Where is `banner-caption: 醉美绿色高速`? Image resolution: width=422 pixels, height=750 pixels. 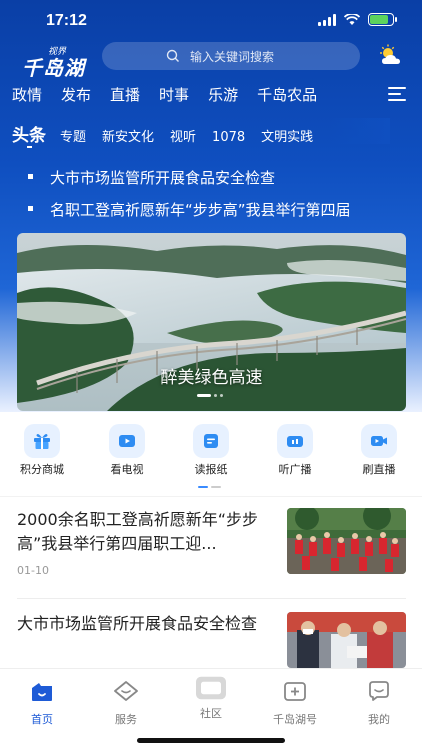
banner-caption: 醉美绿色高速 is located at coordinates (211, 378).